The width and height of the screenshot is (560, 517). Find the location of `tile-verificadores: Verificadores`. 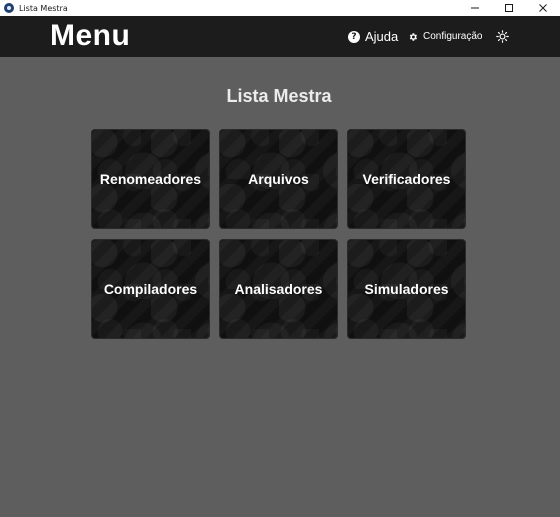

tile-verificadores: Verificadores is located at coordinates (406, 179).